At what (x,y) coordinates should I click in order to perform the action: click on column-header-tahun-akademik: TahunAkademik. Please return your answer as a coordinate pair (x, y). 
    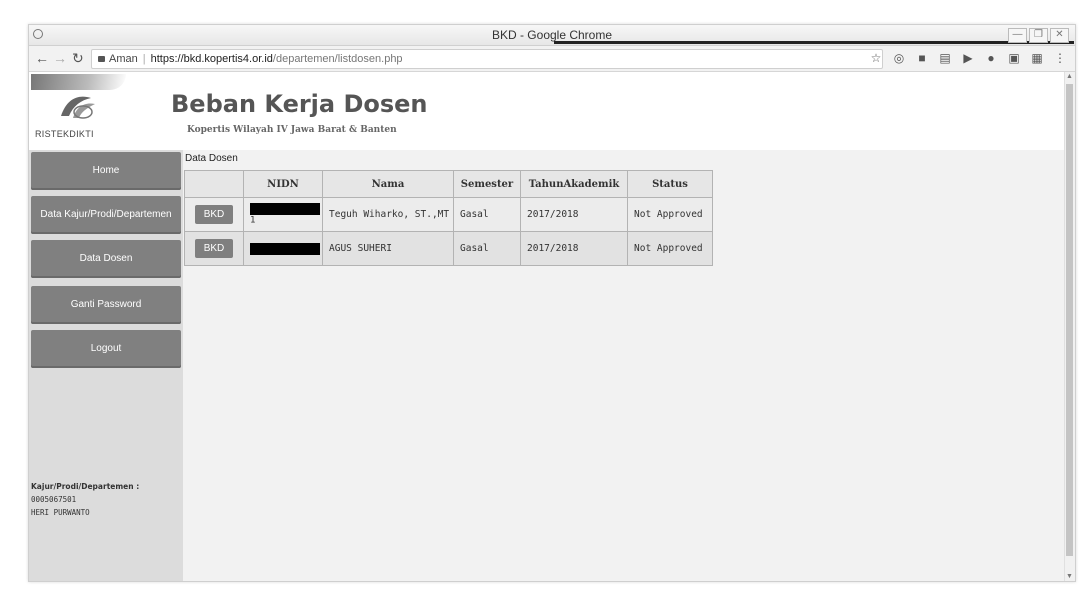
    Looking at the image, I should click on (574, 184).